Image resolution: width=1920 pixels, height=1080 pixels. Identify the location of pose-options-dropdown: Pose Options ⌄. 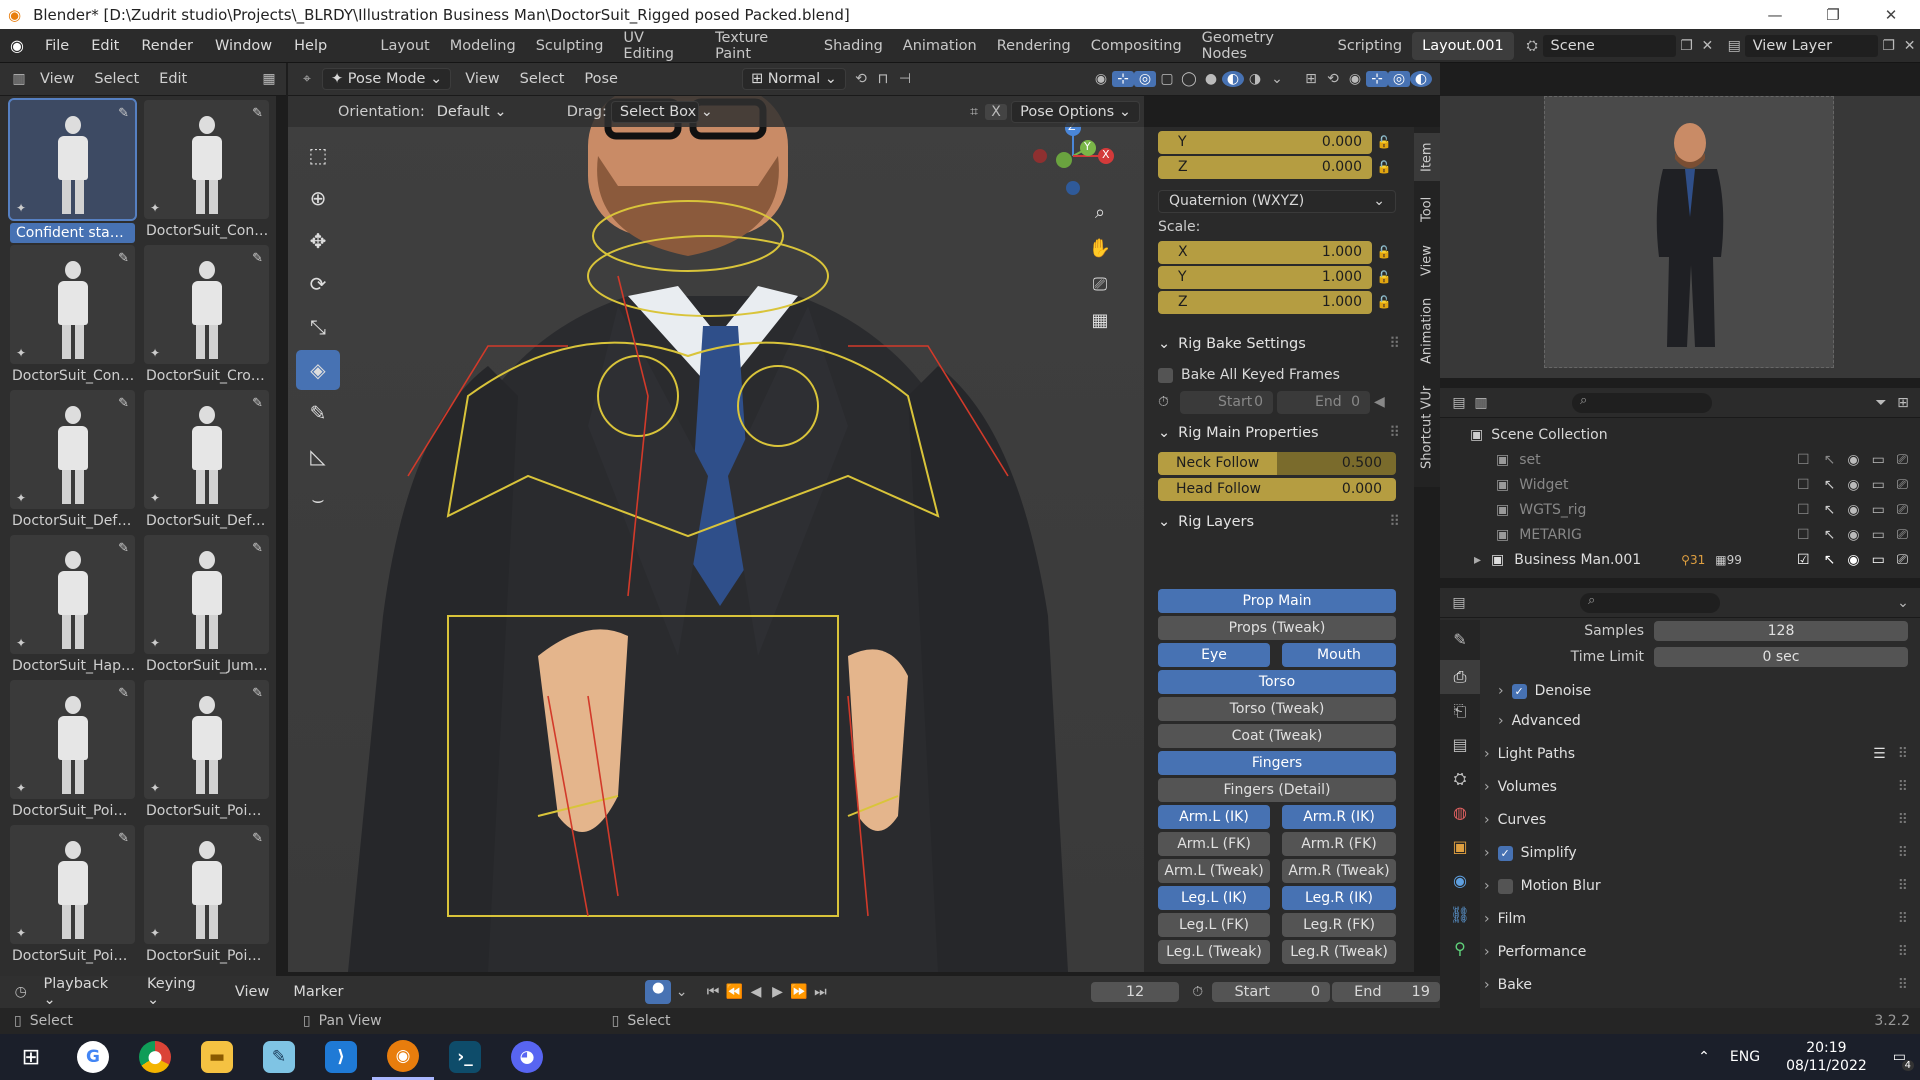
(1075, 111).